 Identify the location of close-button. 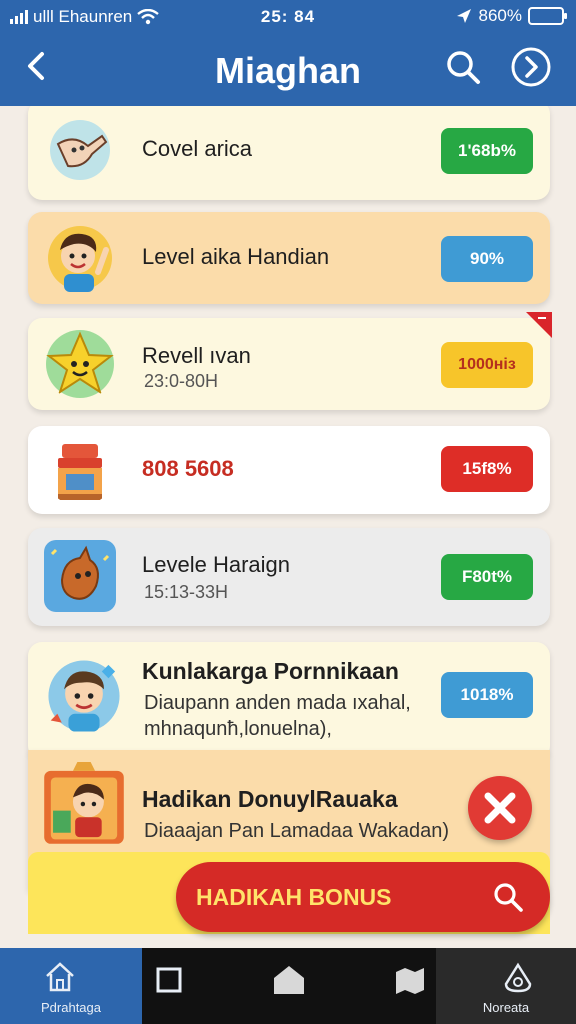
(500, 808).